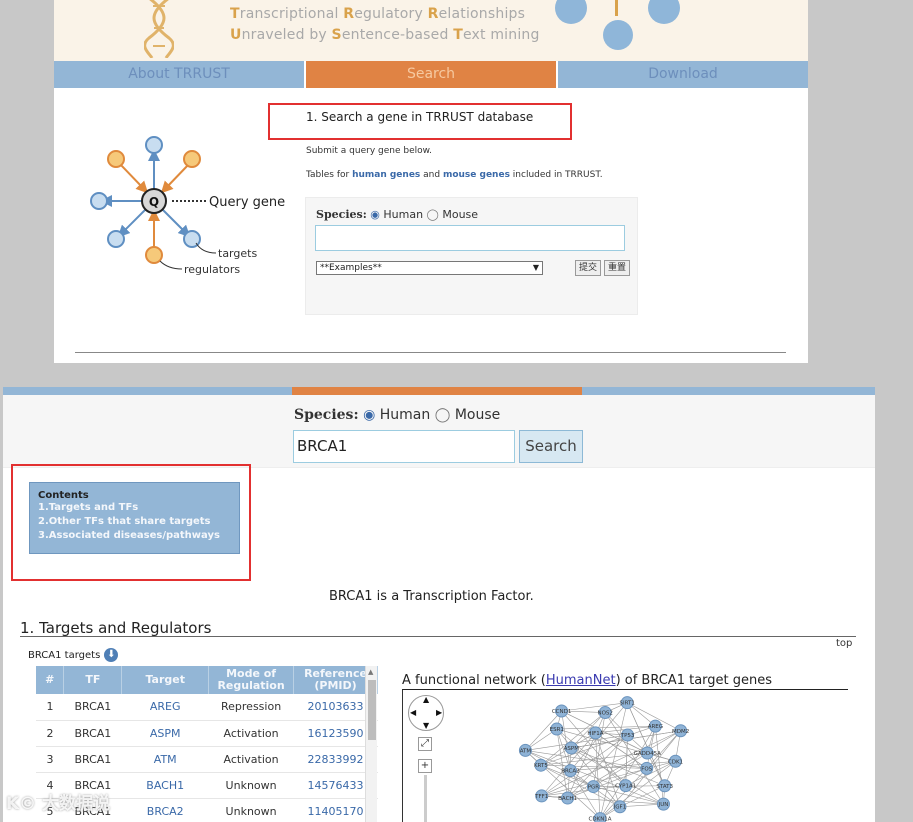 The width and height of the screenshot is (913, 822). I want to click on network-node: PGR, so click(593, 787).